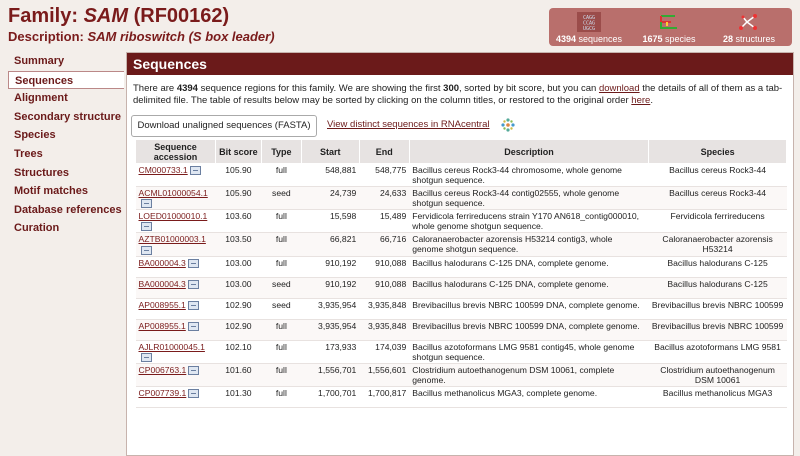 The height and width of the screenshot is (456, 800). I want to click on stat-sequences: CAGG CCAG UGCG 4394 sequences, so click(589, 27).